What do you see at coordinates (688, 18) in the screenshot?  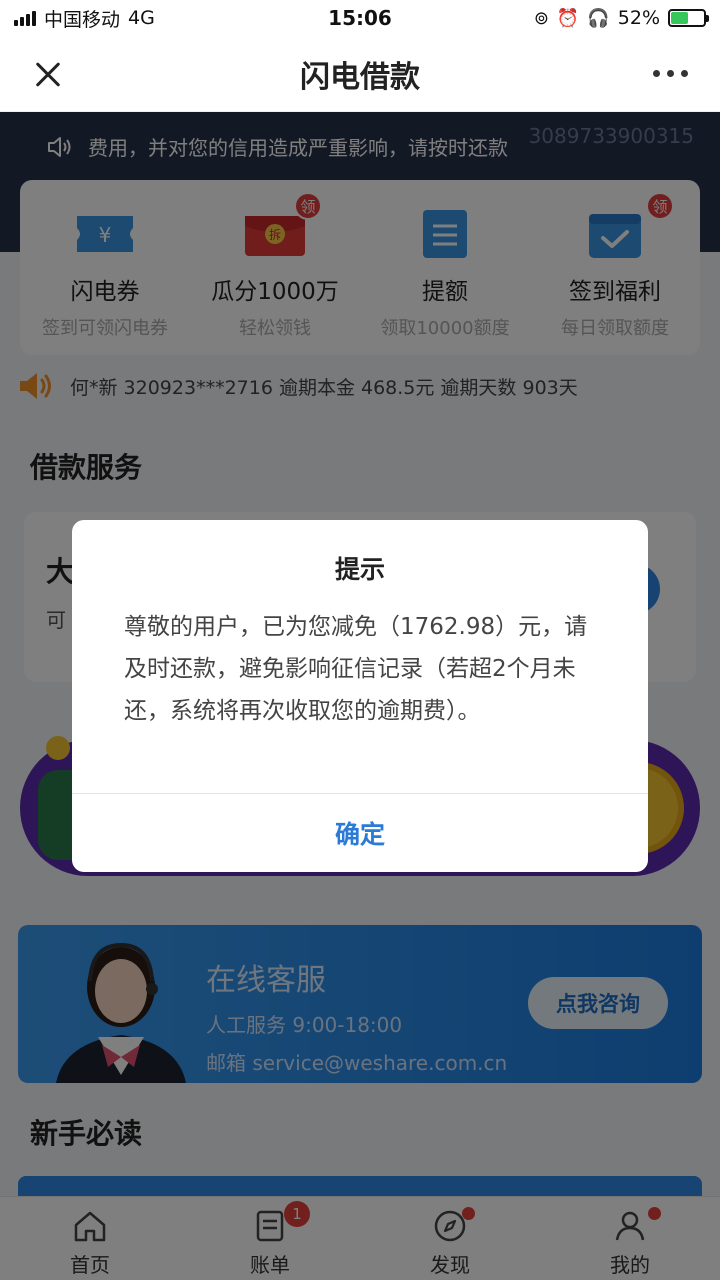 I see `battery-icon` at bounding box center [688, 18].